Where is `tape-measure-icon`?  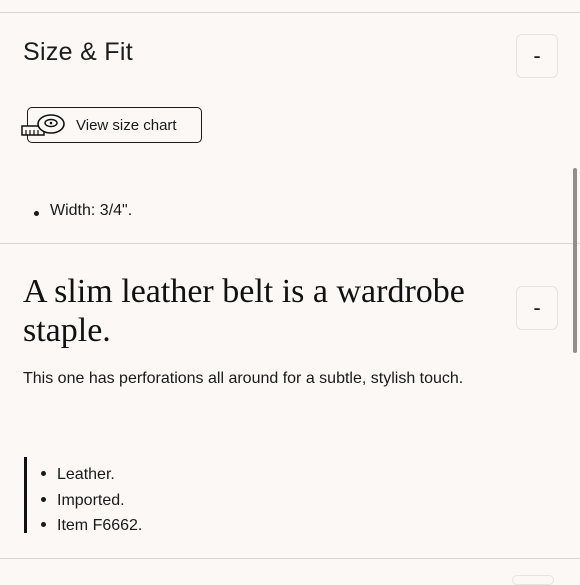 tape-measure-icon is located at coordinates (43, 125).